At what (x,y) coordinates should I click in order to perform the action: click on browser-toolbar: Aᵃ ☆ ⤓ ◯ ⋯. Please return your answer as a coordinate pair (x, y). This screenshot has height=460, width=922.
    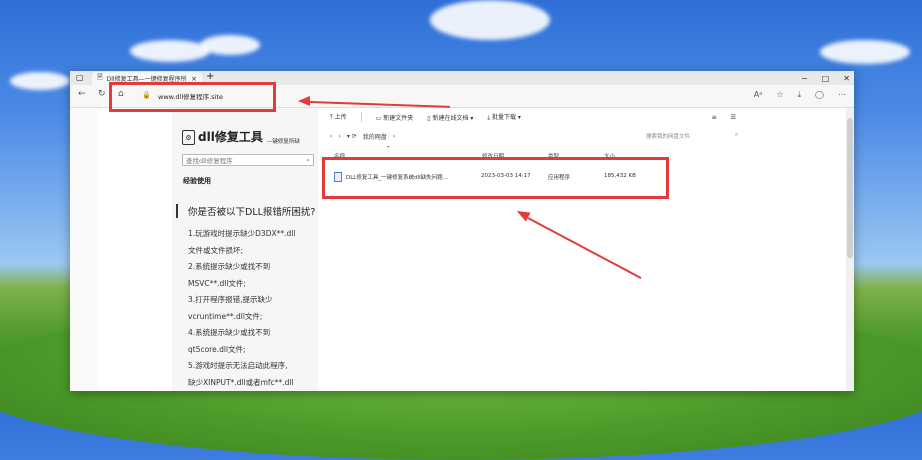
    Looking at the image, I should click on (800, 95).